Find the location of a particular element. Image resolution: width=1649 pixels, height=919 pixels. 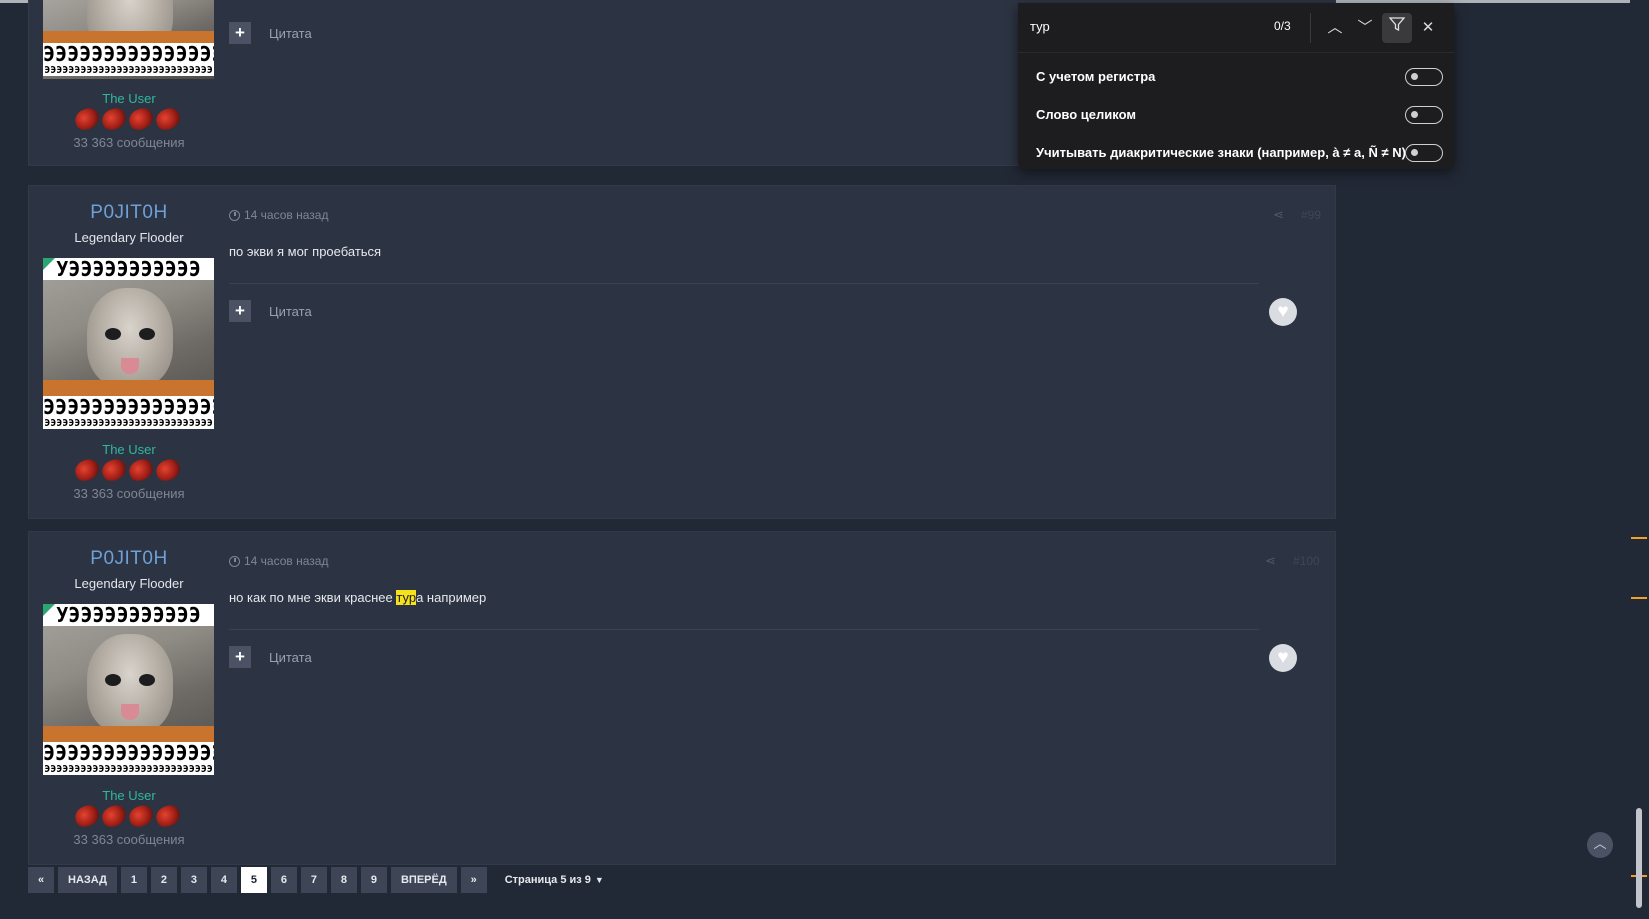

scrollbar is located at coordinates (1639, 459).